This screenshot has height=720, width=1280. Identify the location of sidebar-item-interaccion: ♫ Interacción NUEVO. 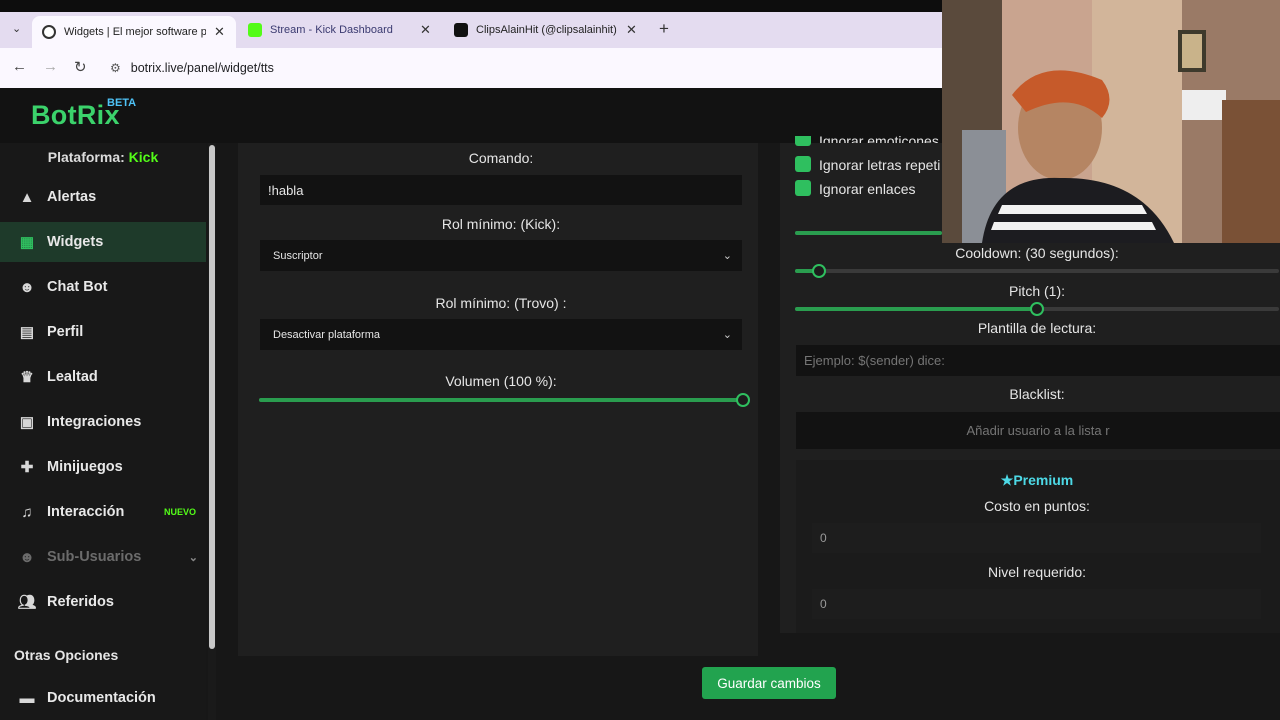
(103, 512).